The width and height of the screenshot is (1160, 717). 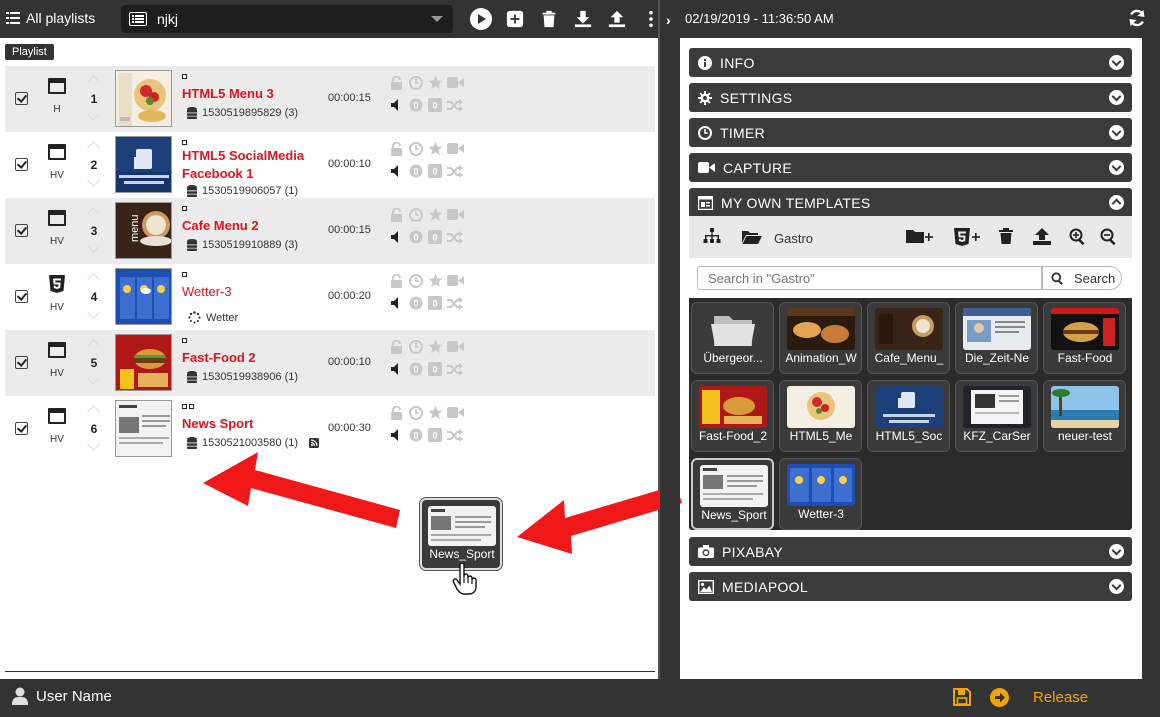 I want to click on info-icon, so click(x=705, y=62).